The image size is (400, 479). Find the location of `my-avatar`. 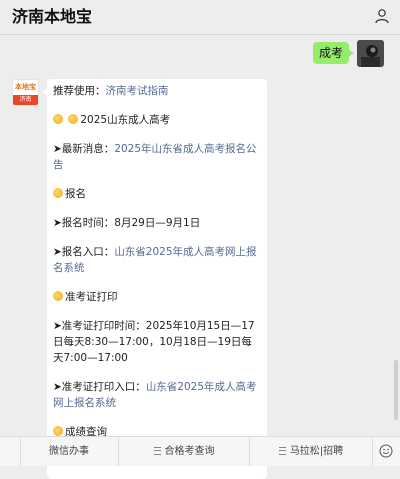

my-avatar is located at coordinates (370, 53).